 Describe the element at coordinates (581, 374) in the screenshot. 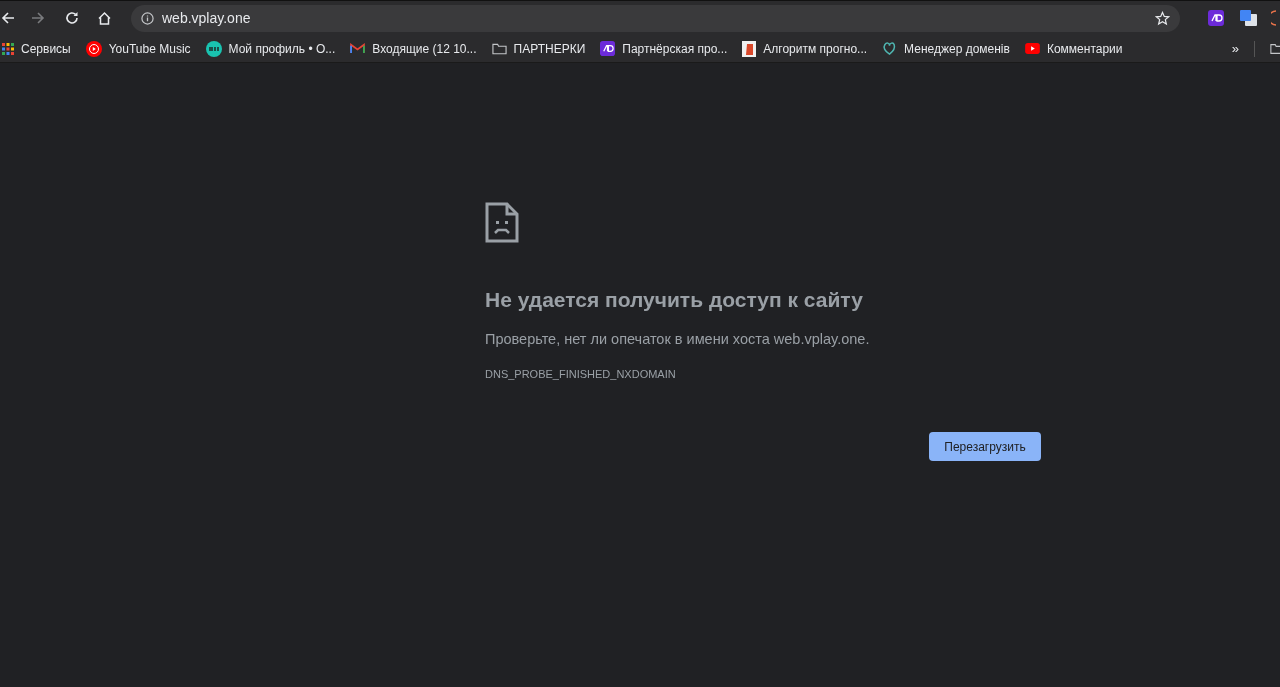

I see `error-code: DNS_PROBE_FINISHED_NXDOMAIN` at that location.